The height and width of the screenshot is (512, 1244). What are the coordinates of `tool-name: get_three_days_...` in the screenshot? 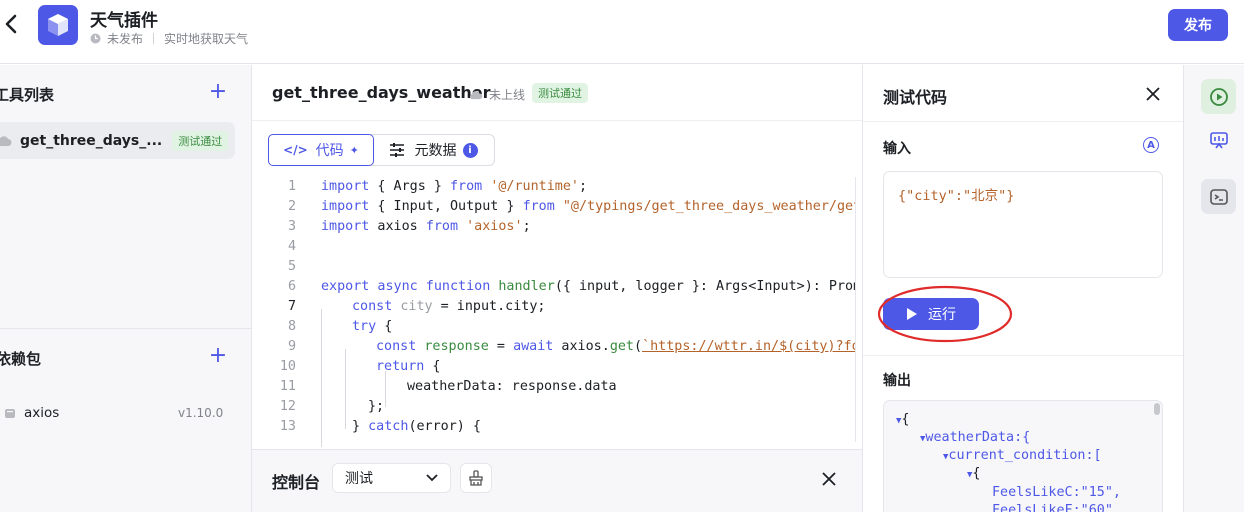 It's located at (91, 140).